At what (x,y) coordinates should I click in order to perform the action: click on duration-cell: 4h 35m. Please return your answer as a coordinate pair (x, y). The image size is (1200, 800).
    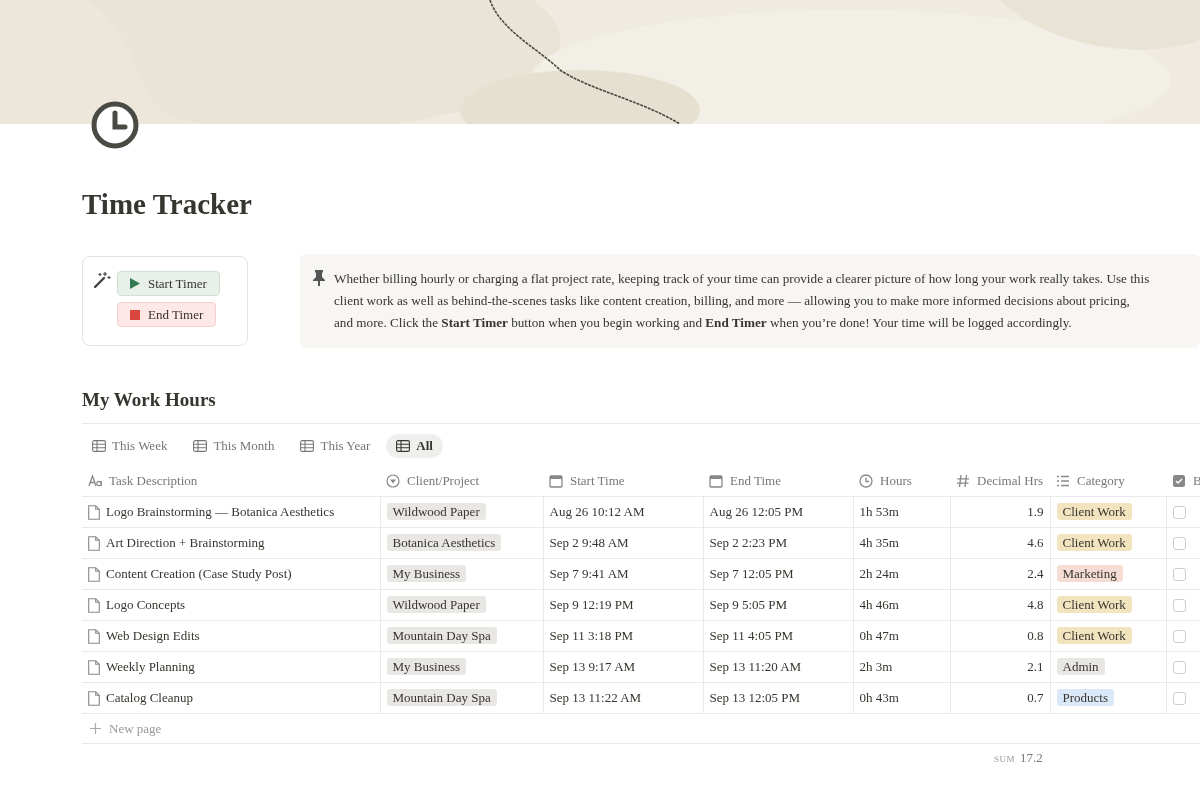
    Looking at the image, I should click on (901, 543).